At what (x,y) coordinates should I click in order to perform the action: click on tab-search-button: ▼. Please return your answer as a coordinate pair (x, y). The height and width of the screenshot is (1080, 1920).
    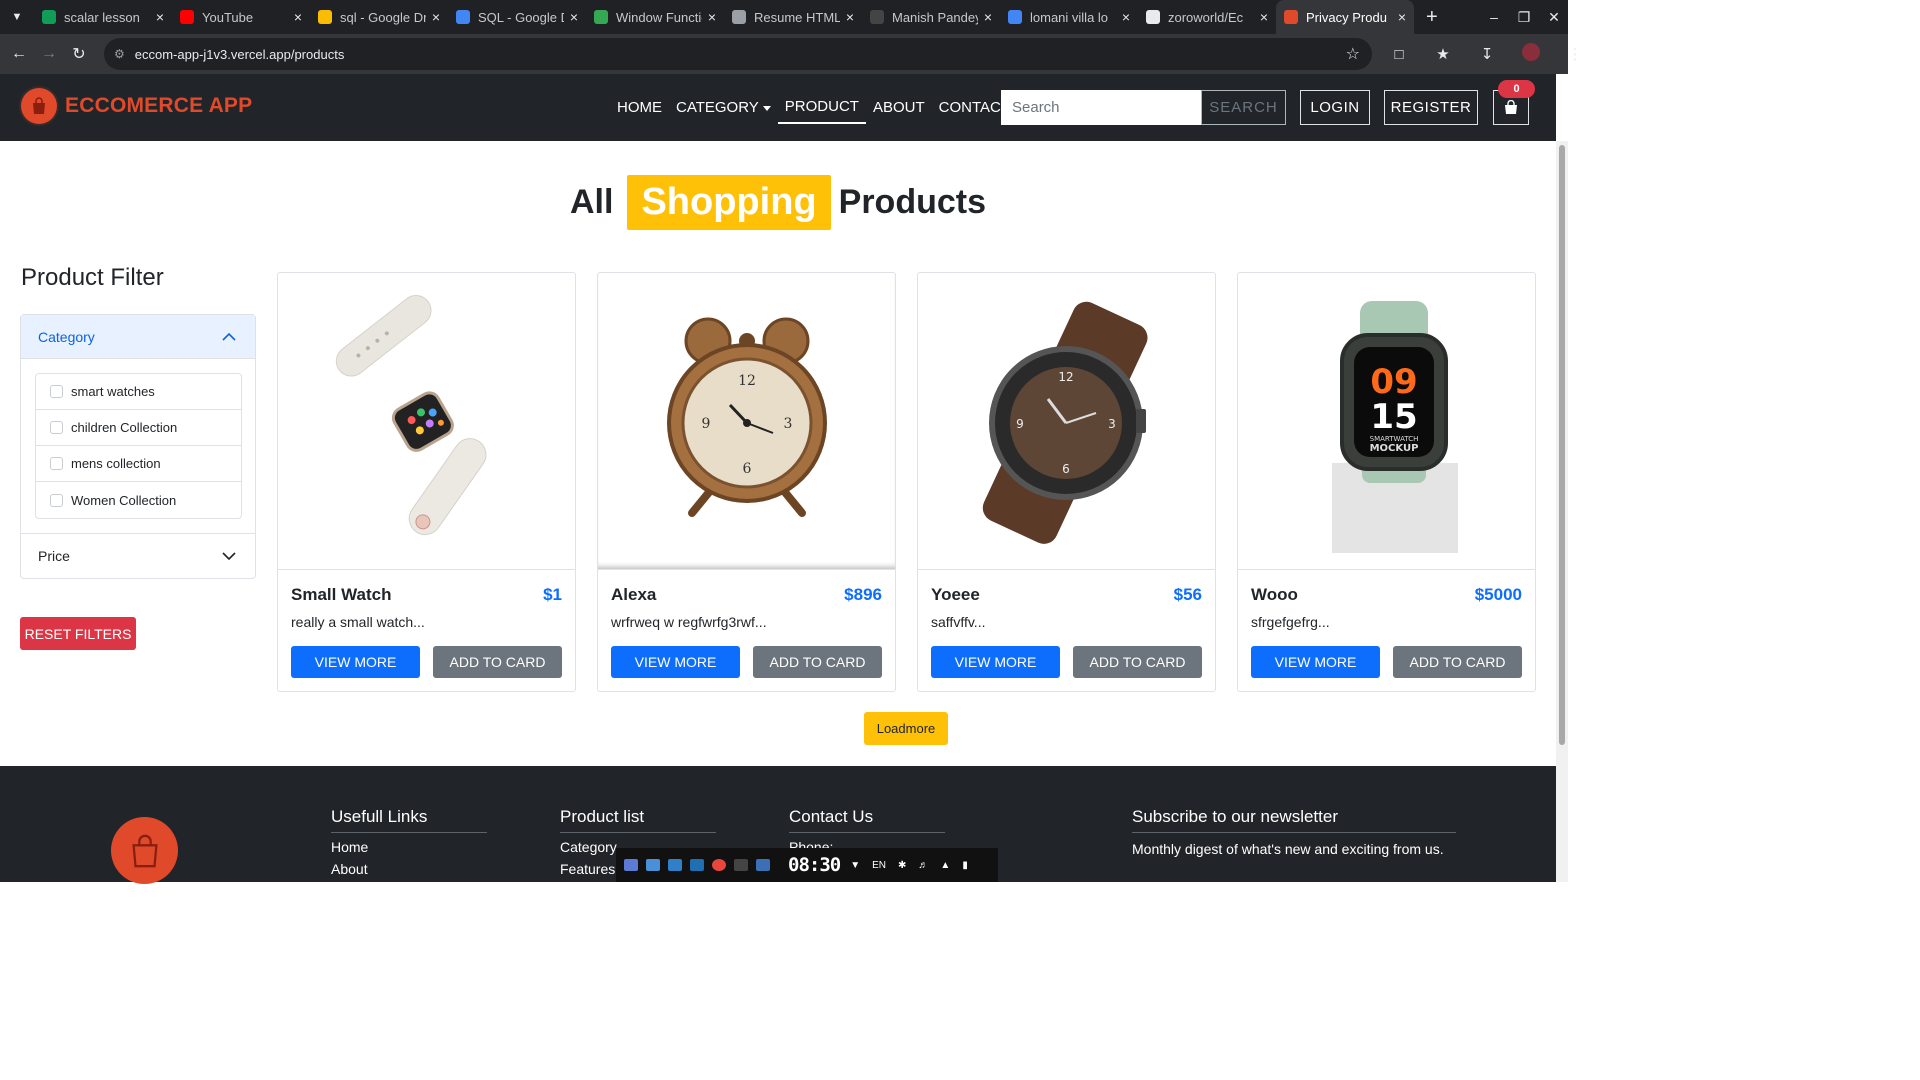
    Looking at the image, I should click on (17, 17).